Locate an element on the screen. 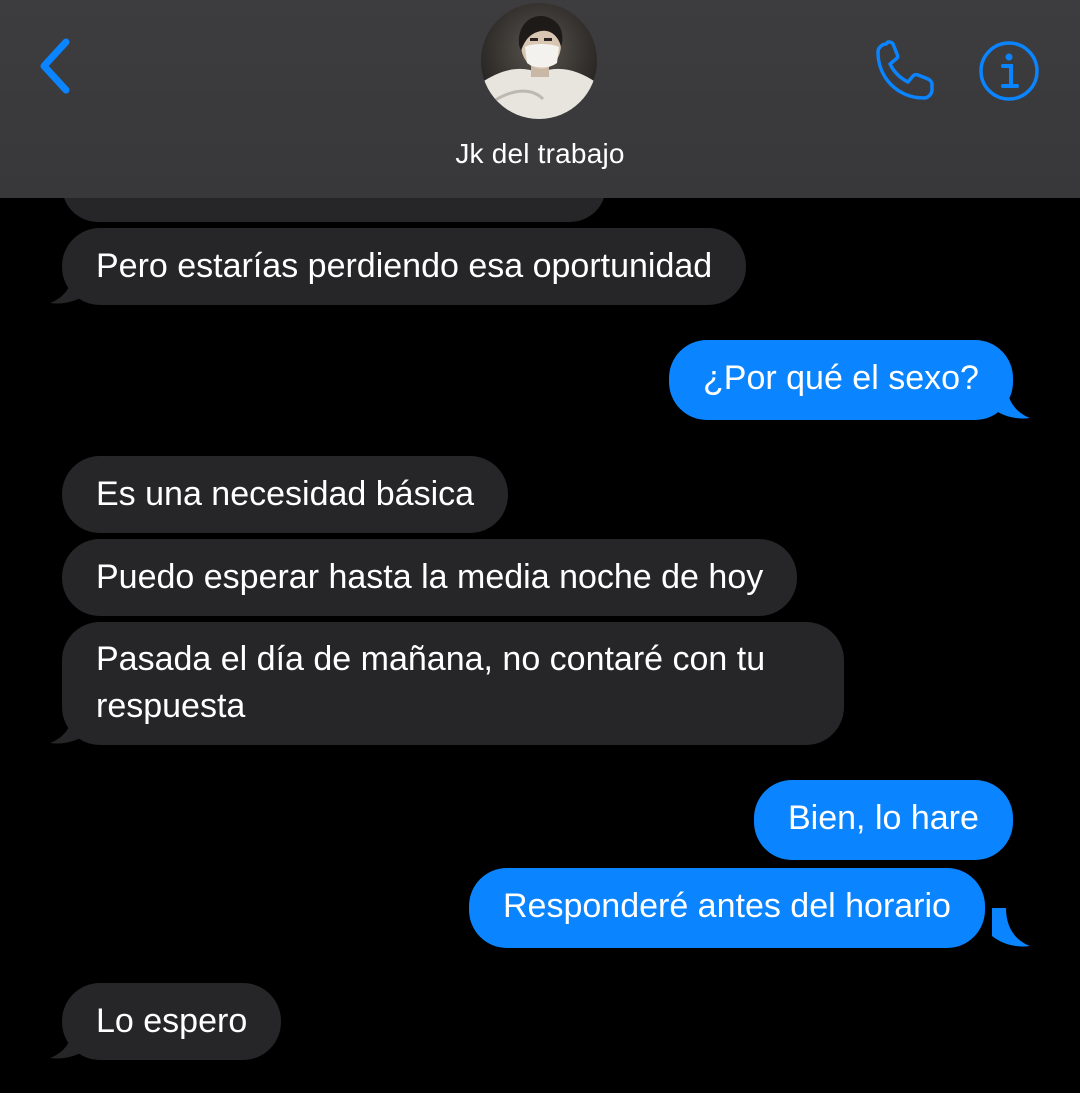 This screenshot has width=1080, height=1093. message-bubble-incoming: Lo espero is located at coordinates (172, 1021).